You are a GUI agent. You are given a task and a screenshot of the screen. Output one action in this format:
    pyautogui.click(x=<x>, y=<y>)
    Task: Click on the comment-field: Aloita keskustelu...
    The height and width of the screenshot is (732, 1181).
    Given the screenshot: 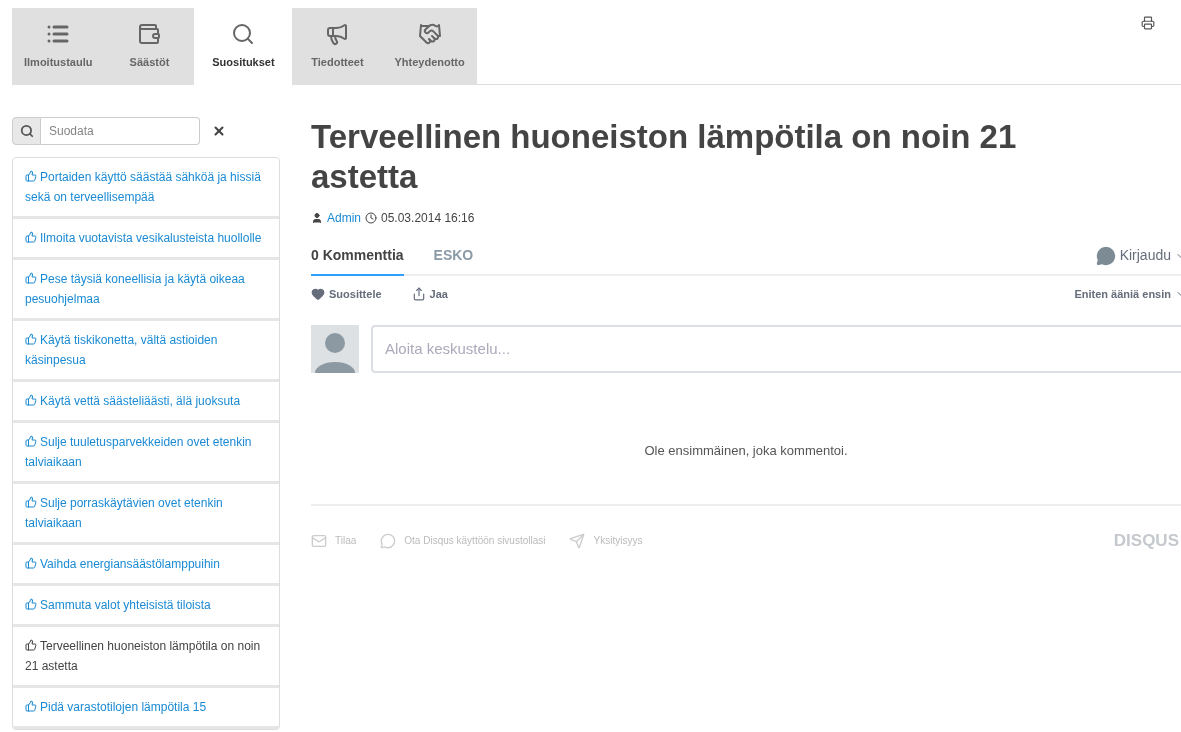 What is the action you would take?
    pyautogui.click(x=776, y=348)
    